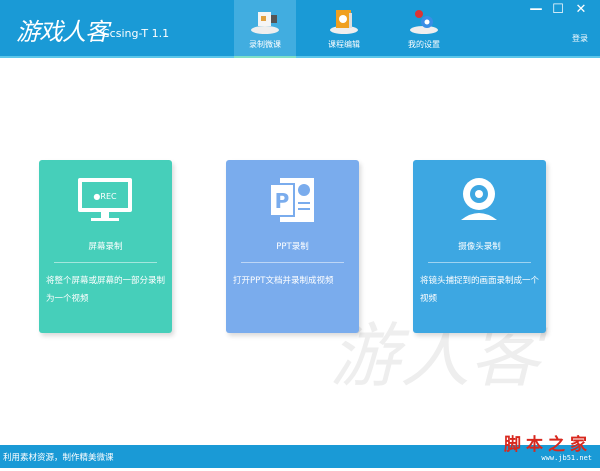 This screenshot has height=471, width=600. What do you see at coordinates (344, 22) in the screenshot?
I see `edit-course-icon` at bounding box center [344, 22].